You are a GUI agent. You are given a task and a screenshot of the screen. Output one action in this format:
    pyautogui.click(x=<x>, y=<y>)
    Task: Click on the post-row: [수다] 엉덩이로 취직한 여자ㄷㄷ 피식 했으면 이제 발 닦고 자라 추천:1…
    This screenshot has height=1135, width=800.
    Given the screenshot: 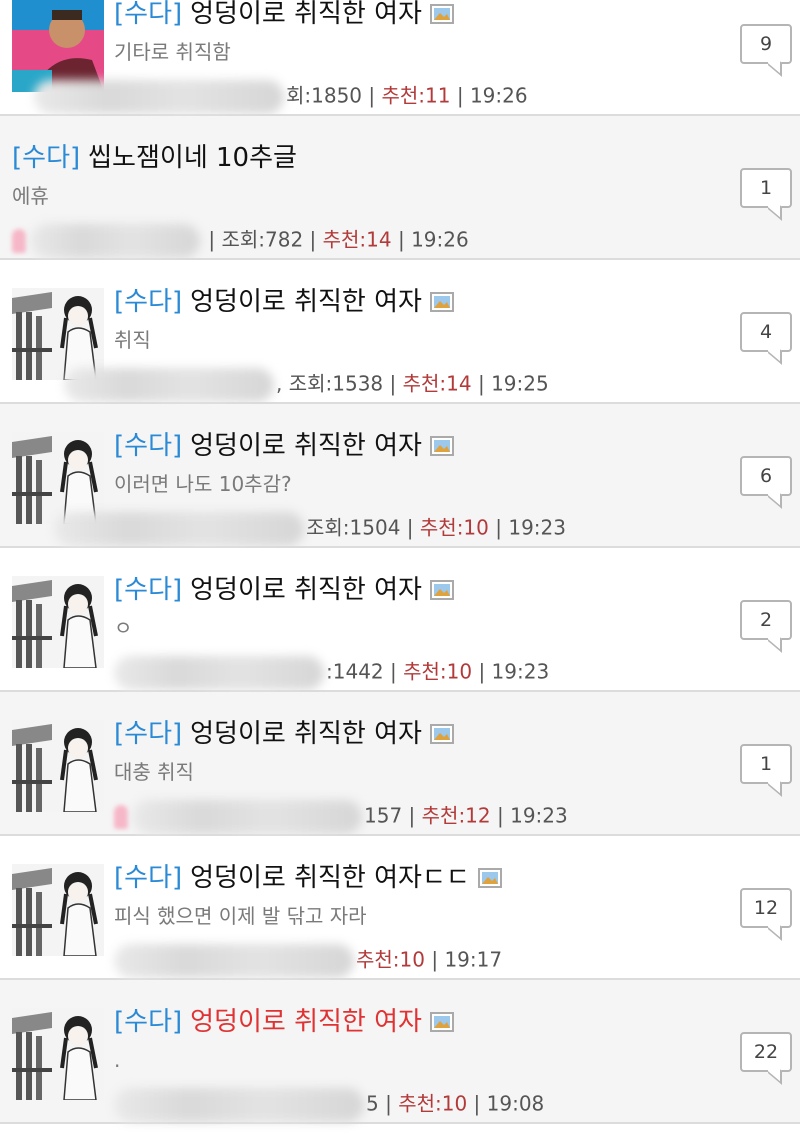 What is the action you would take?
    pyautogui.click(x=400, y=908)
    